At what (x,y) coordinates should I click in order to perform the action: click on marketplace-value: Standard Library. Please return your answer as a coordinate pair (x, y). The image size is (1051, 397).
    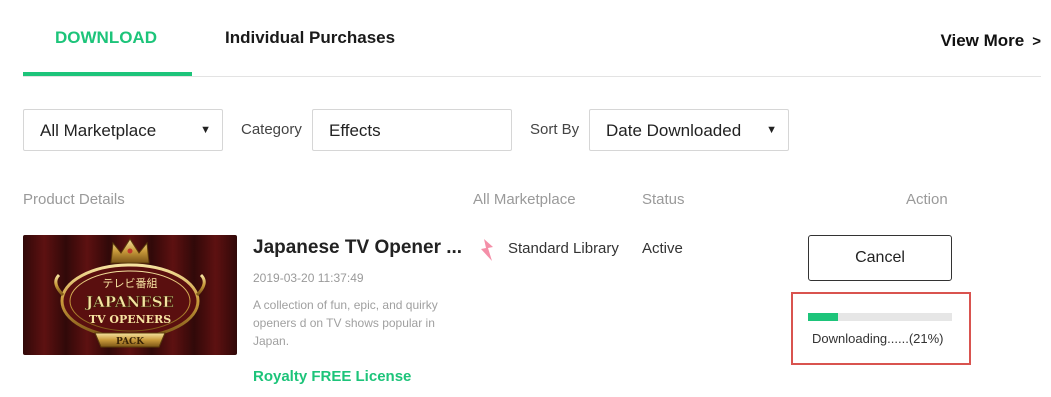
    Looking at the image, I should click on (563, 248).